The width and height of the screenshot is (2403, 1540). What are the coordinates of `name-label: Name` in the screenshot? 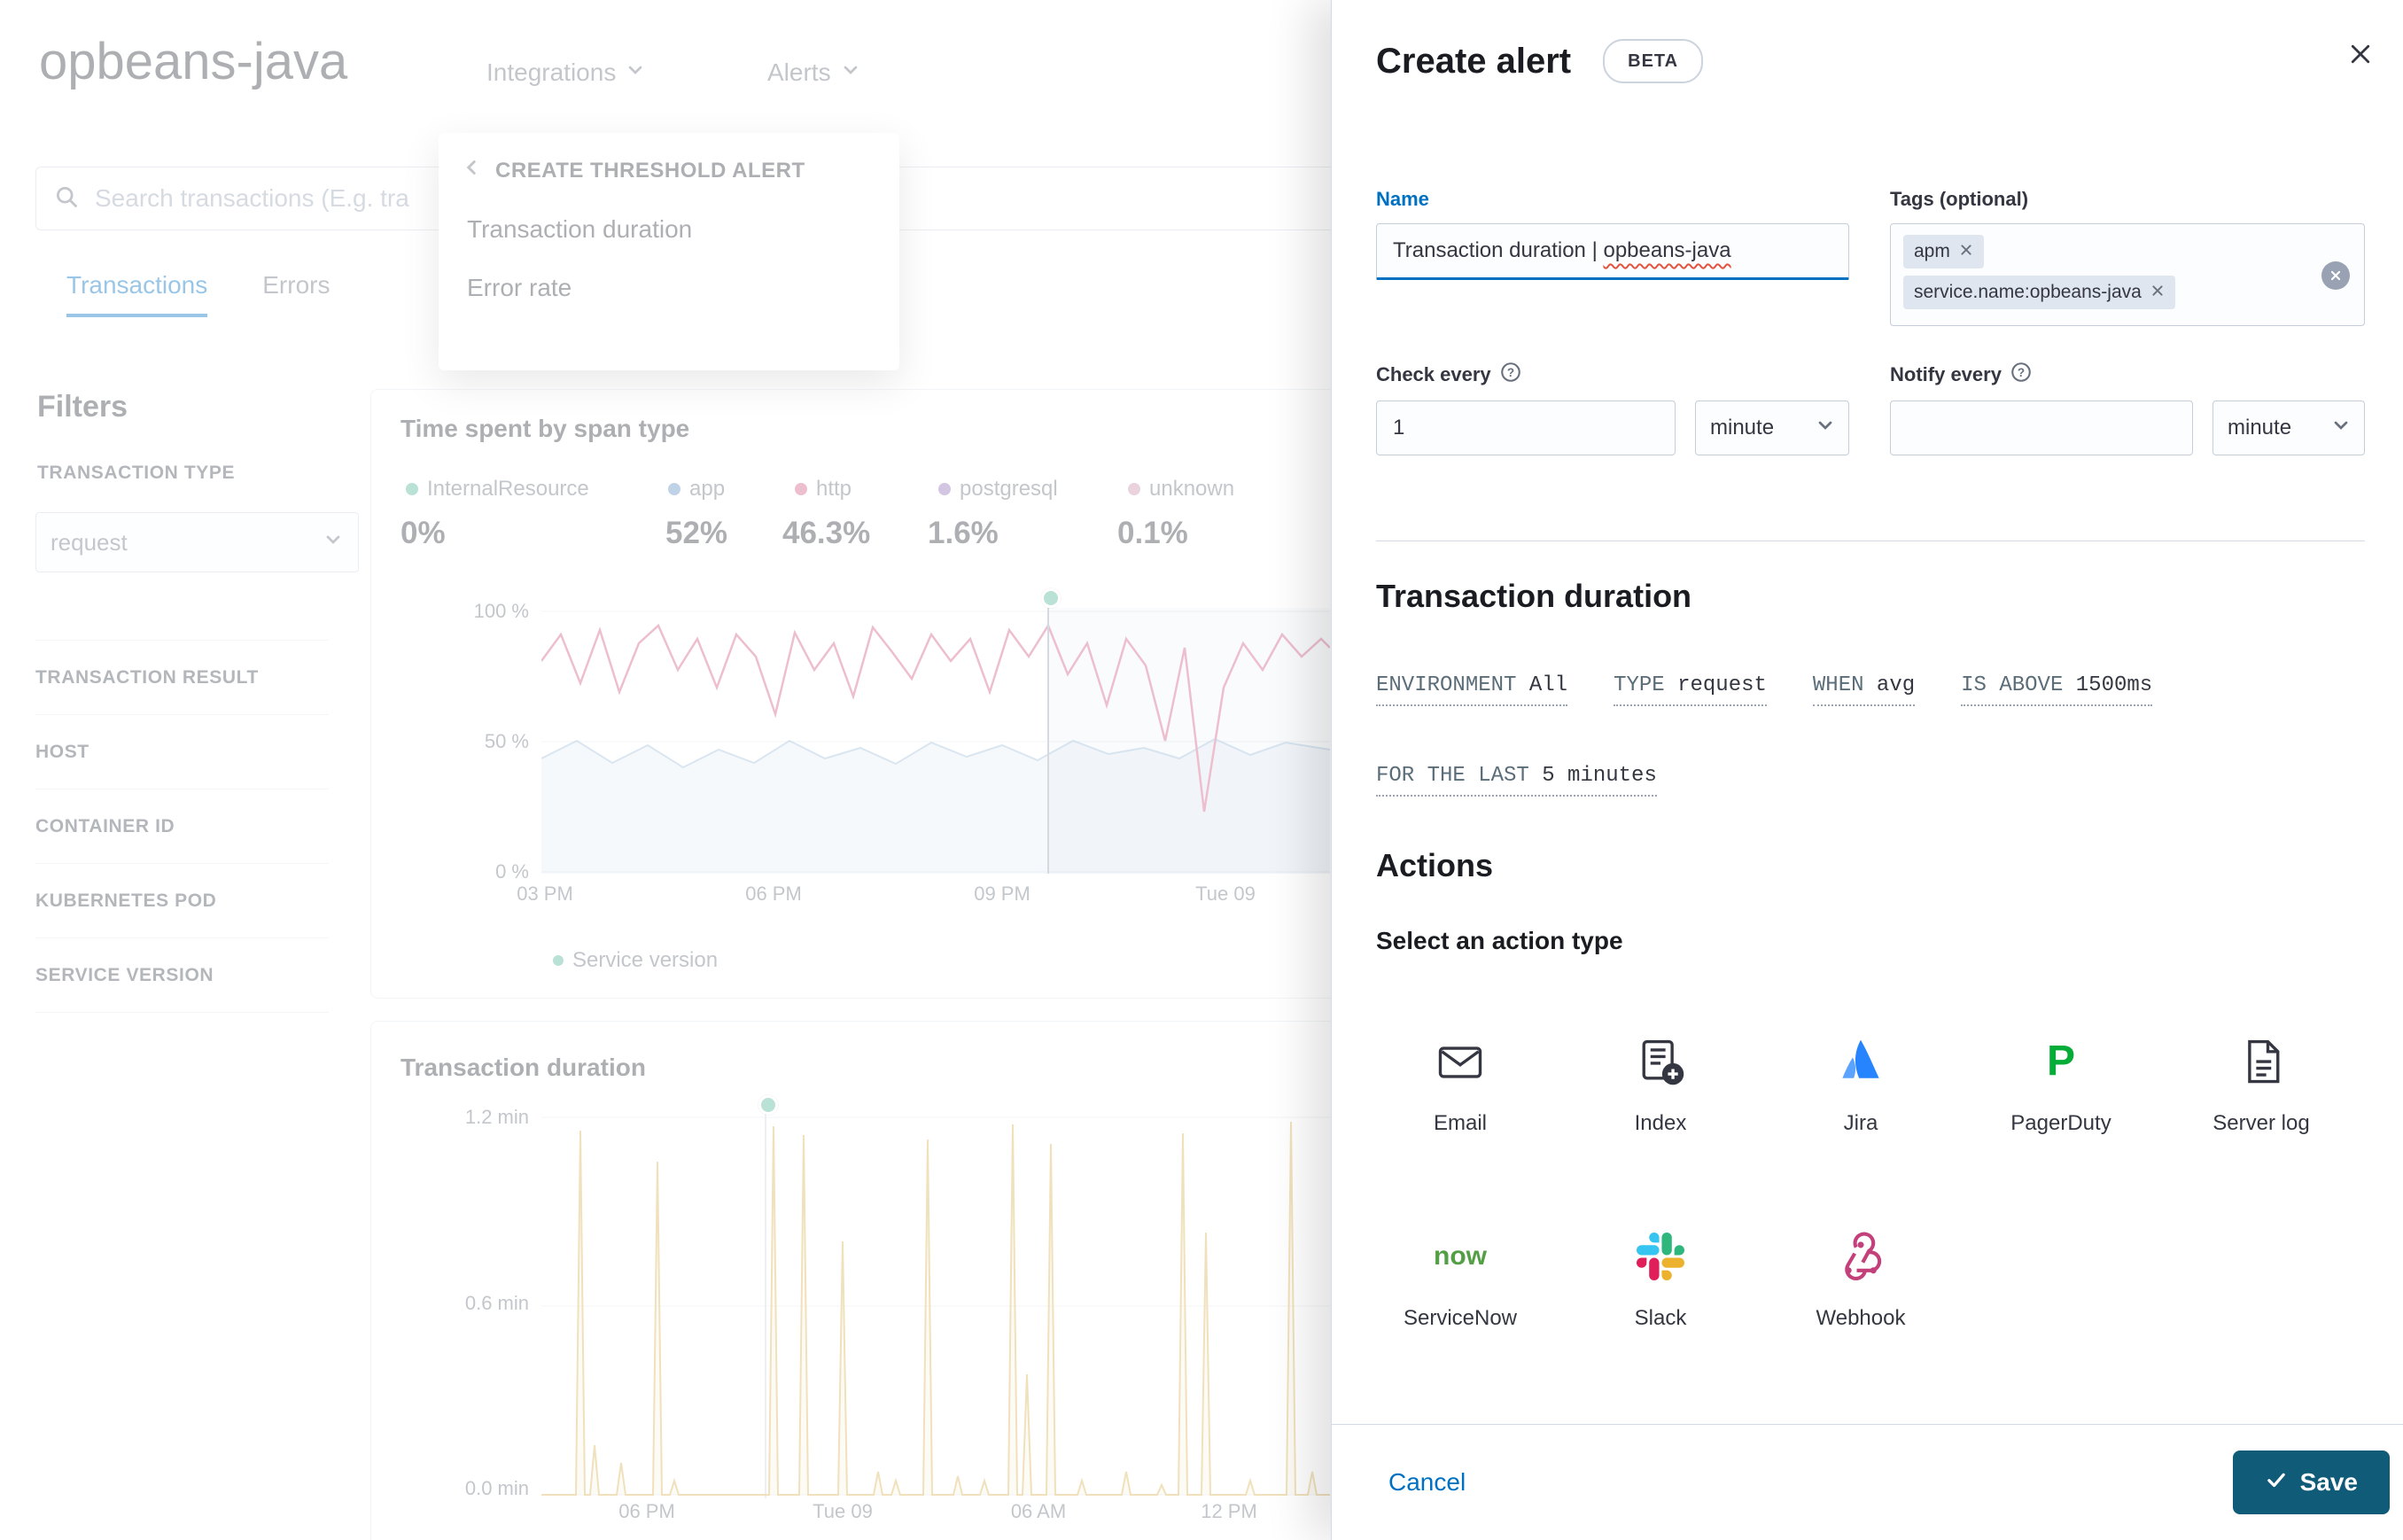 It's located at (1402, 199).